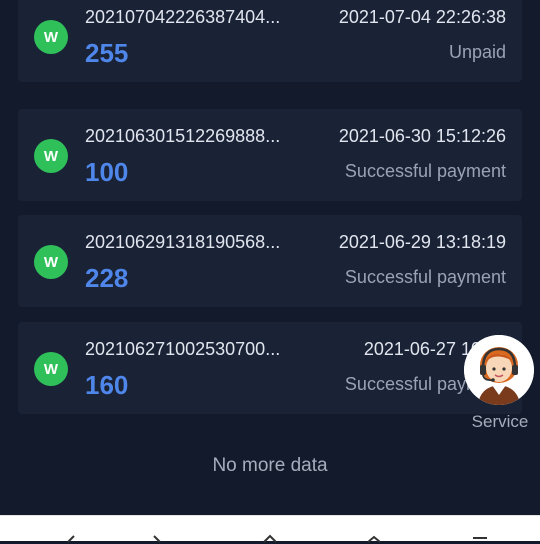 The height and width of the screenshot is (544, 540). Describe the element at coordinates (422, 136) in the screenshot. I see `order-date: 2021-06-30 15:12:26` at that location.